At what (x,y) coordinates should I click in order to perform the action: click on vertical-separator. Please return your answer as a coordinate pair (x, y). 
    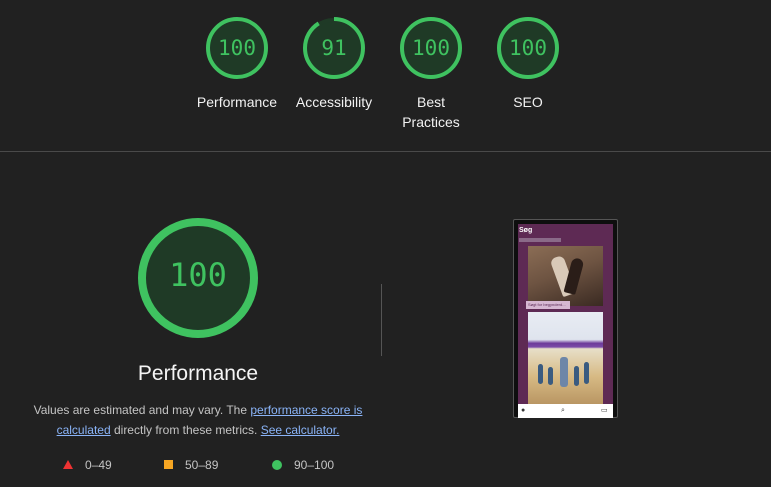
    Looking at the image, I should click on (381, 320).